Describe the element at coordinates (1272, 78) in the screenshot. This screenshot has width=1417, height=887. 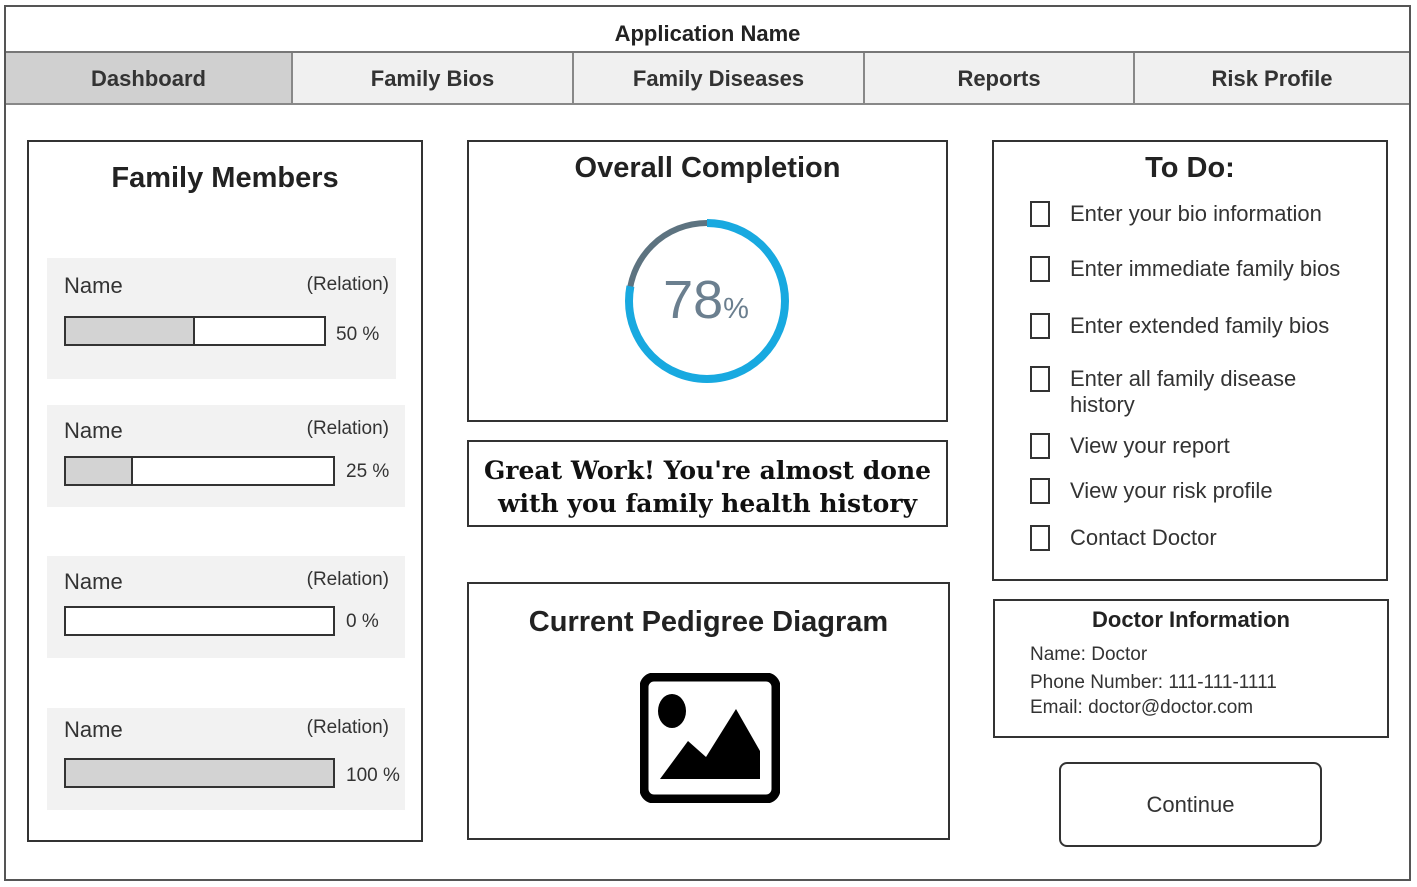
I see `tab-risk-profile: Risk Profile` at that location.